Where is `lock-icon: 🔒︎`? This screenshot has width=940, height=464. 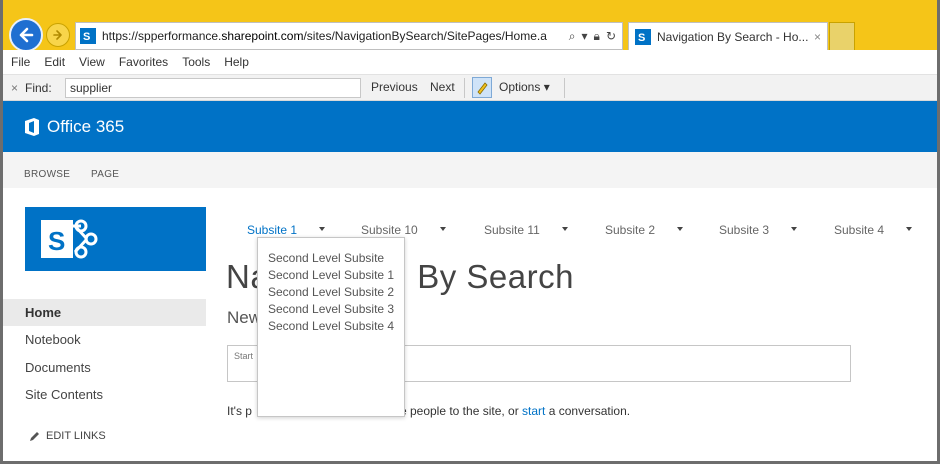
lock-icon: 🔒︎ is located at coordinates (596, 35).